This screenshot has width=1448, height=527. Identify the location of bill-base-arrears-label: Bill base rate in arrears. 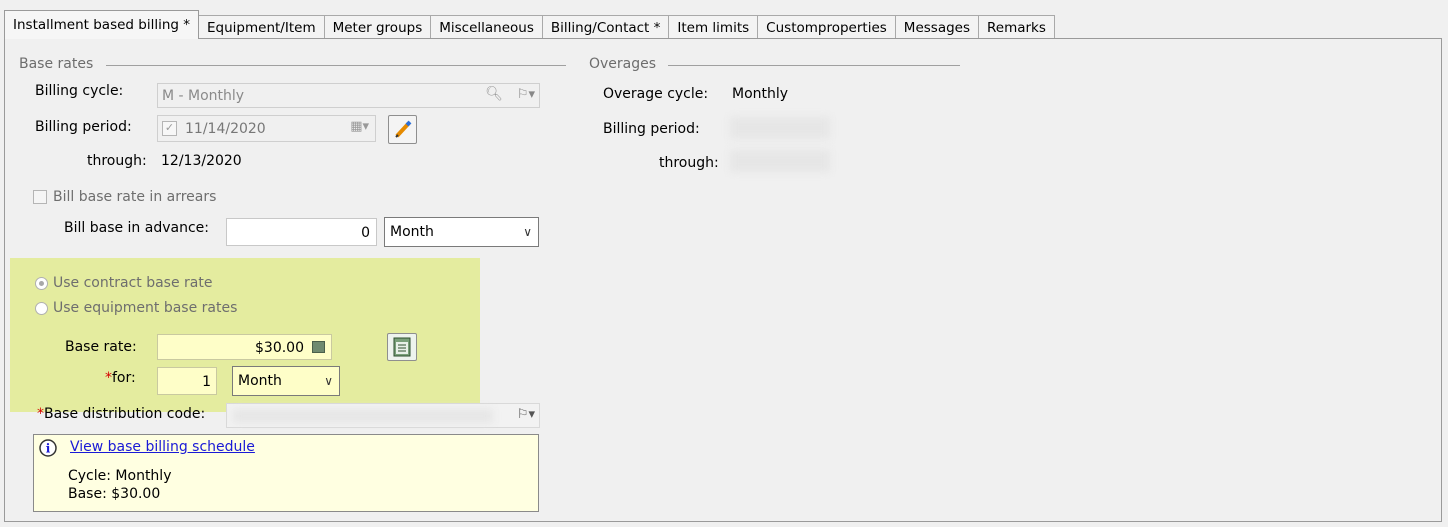
(135, 197).